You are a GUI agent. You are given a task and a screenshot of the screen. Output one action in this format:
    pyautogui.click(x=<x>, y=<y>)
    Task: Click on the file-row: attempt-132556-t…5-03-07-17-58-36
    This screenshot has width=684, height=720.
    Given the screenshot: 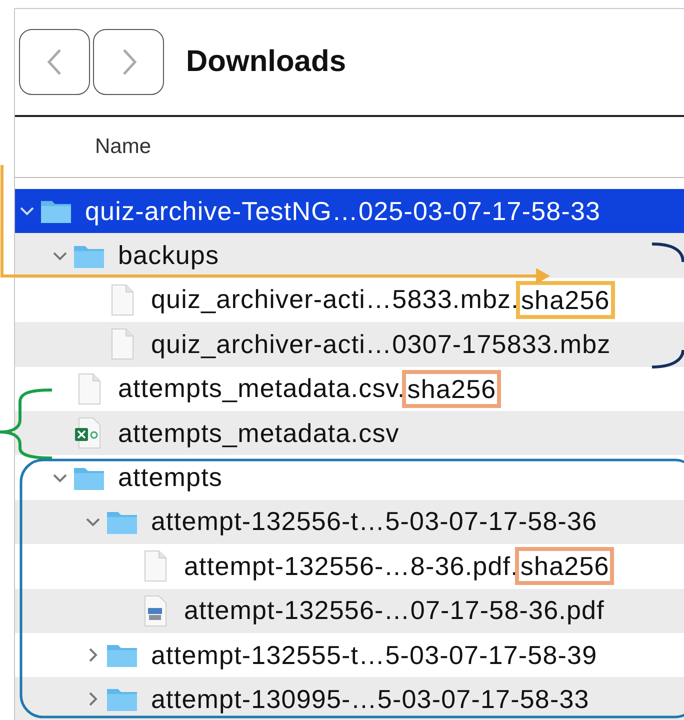 What is the action you would take?
    pyautogui.click(x=349, y=522)
    